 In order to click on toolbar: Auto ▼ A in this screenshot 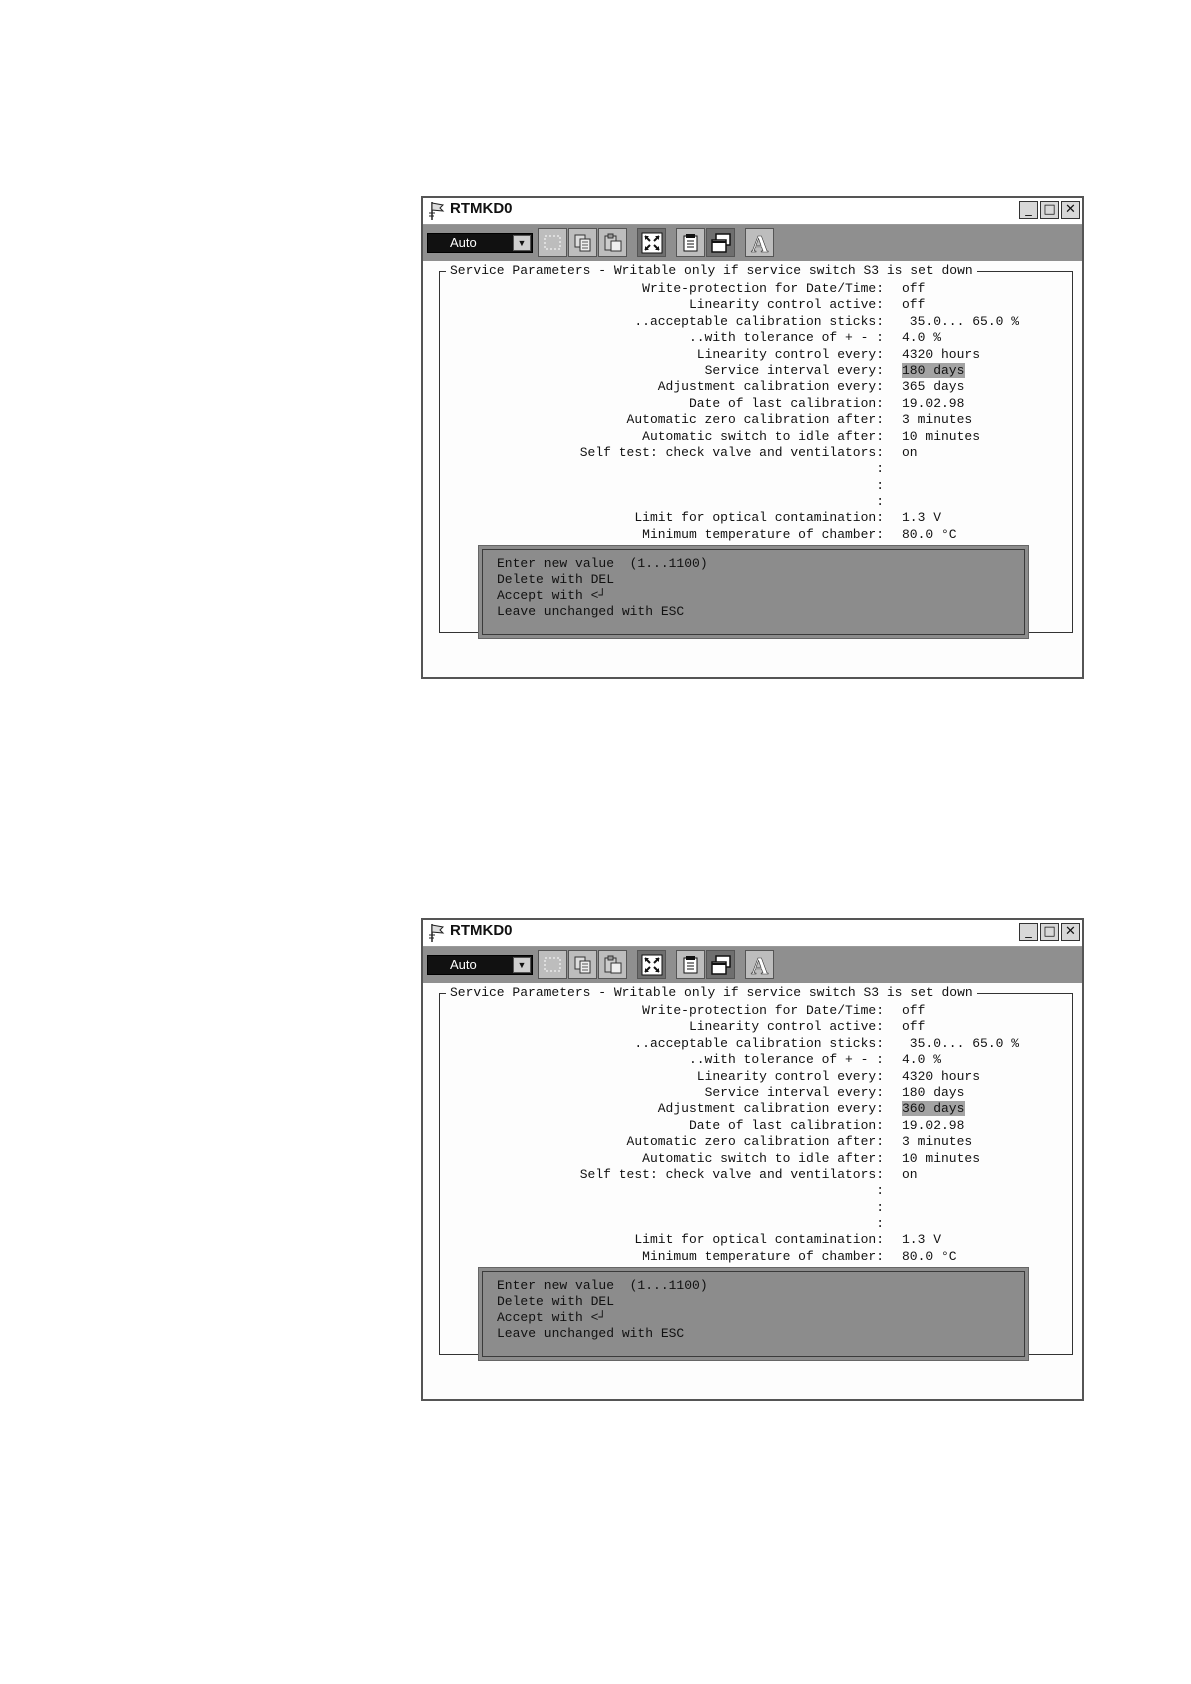, I will do `click(752, 965)`.